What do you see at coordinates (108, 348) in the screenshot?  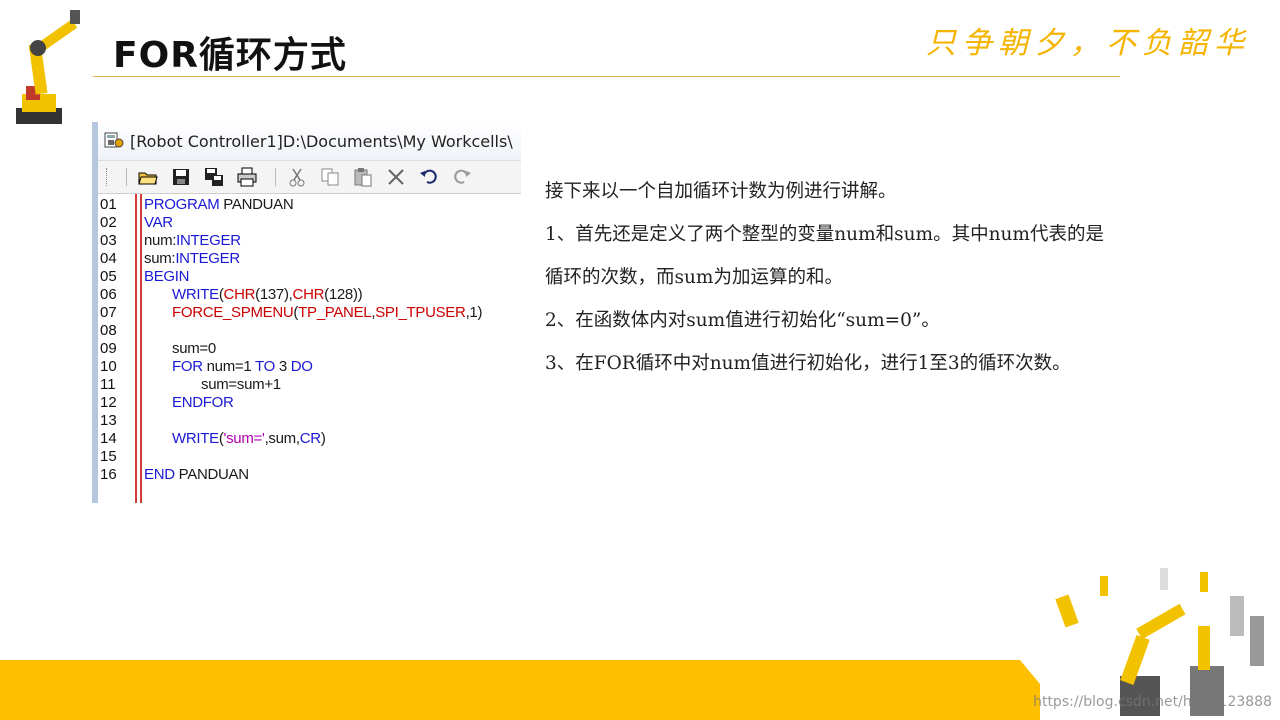 I see `line-number: 09` at bounding box center [108, 348].